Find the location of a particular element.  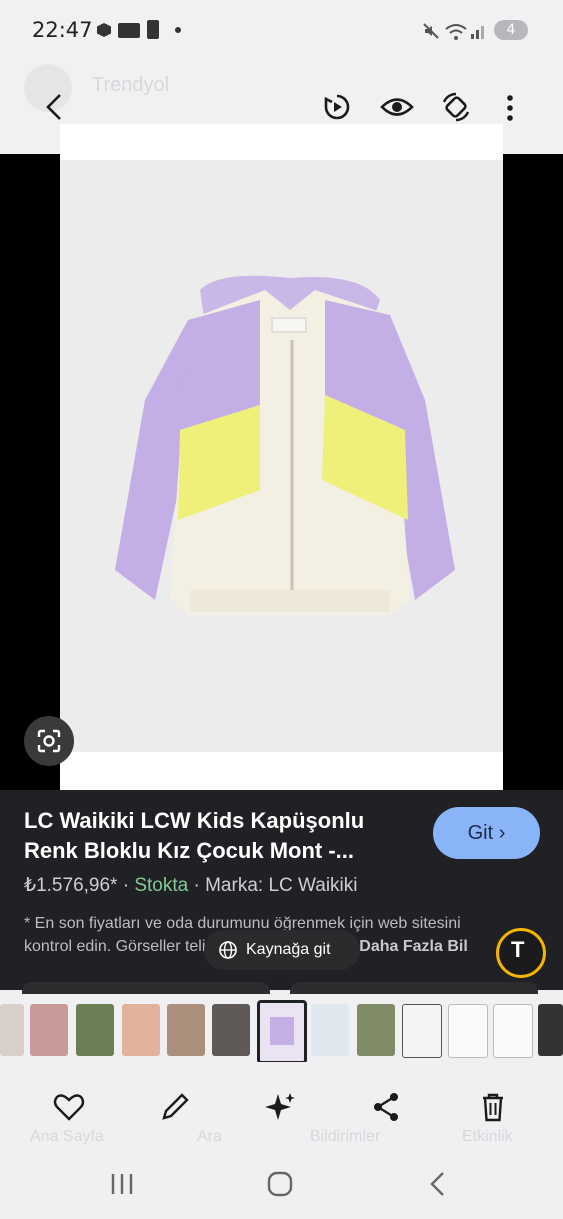

thumbnail-jacket is located at coordinates (282, 1031).